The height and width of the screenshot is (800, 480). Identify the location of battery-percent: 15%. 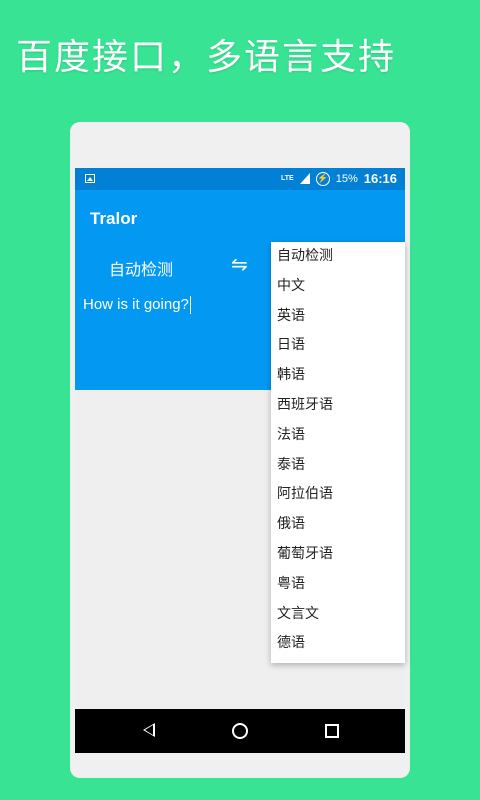
(346, 178).